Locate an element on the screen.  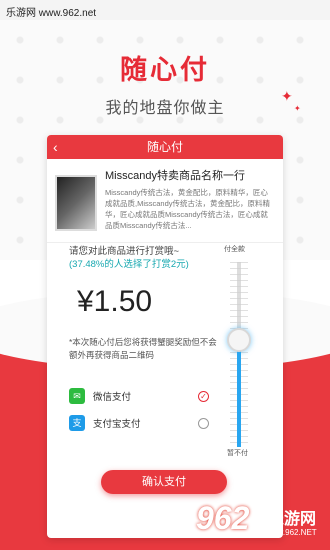
payment-option-alipay: 支 支付宝支付 is located at coordinates (139, 423).